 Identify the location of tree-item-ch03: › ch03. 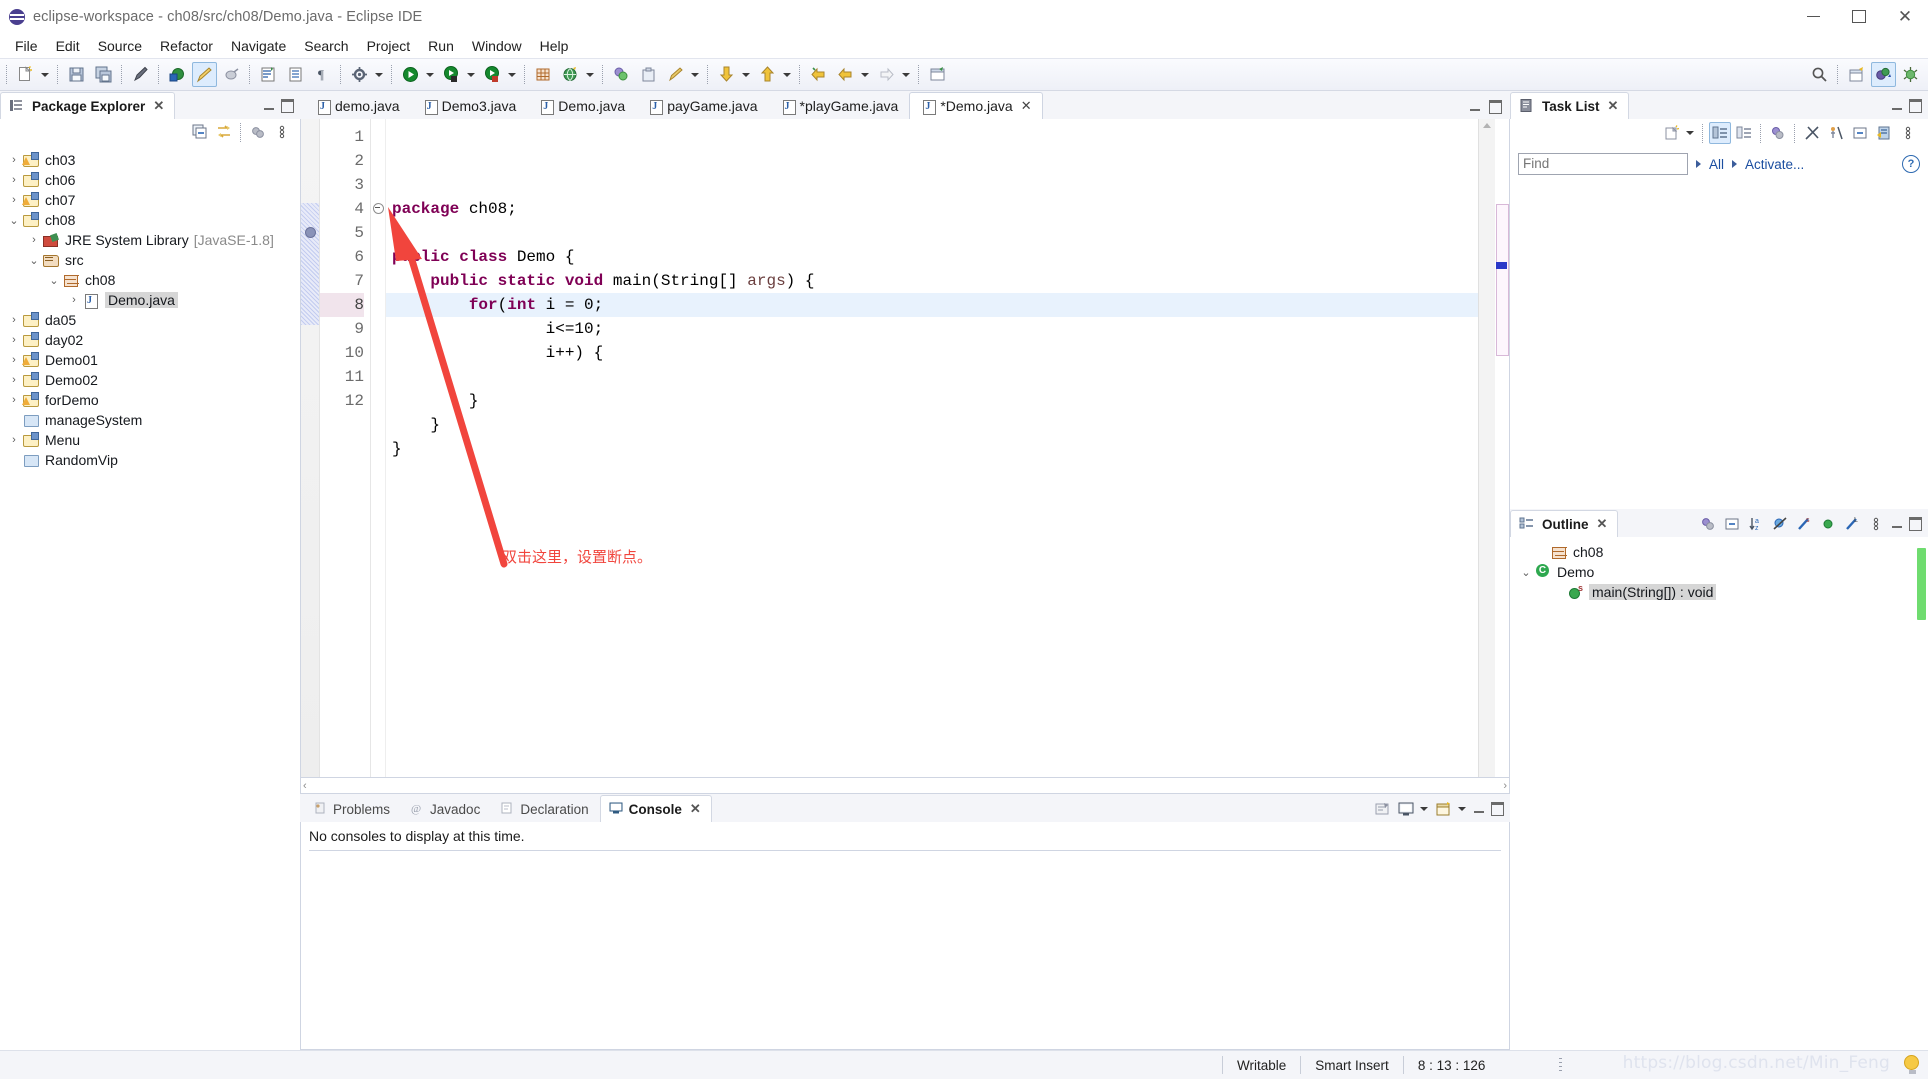
(150, 160).